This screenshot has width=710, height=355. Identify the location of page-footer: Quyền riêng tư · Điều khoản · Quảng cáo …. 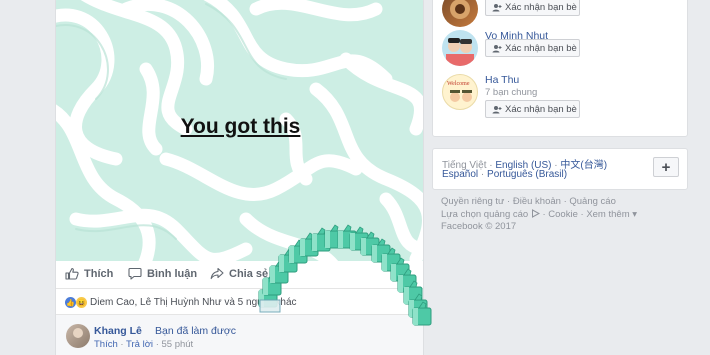
(566, 215).